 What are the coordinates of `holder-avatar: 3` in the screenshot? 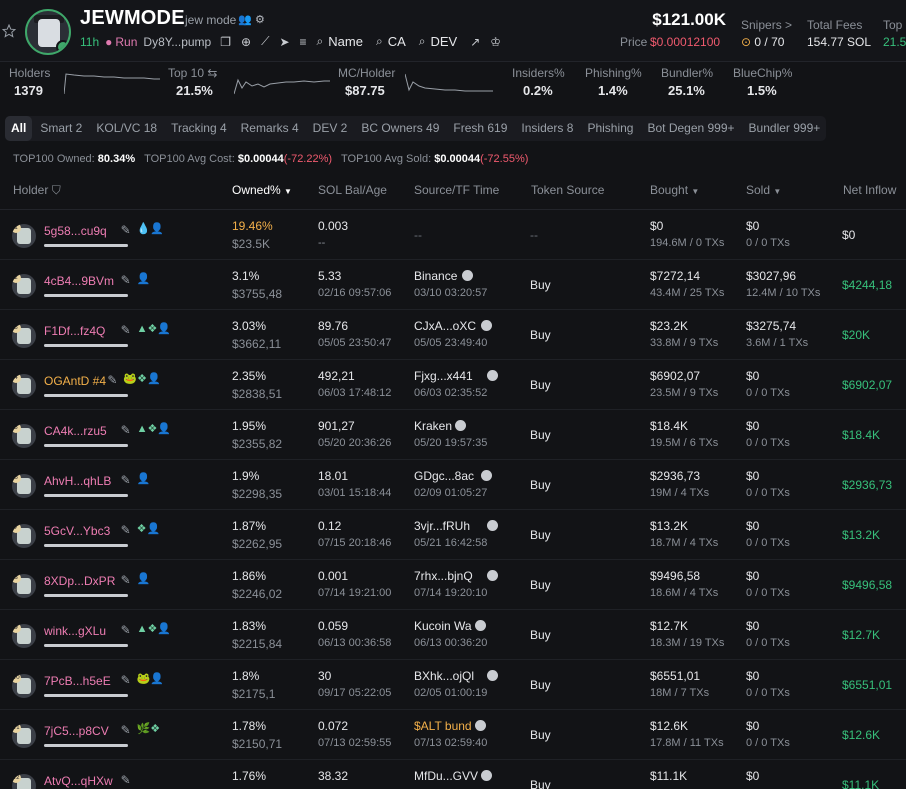 It's located at (24, 336).